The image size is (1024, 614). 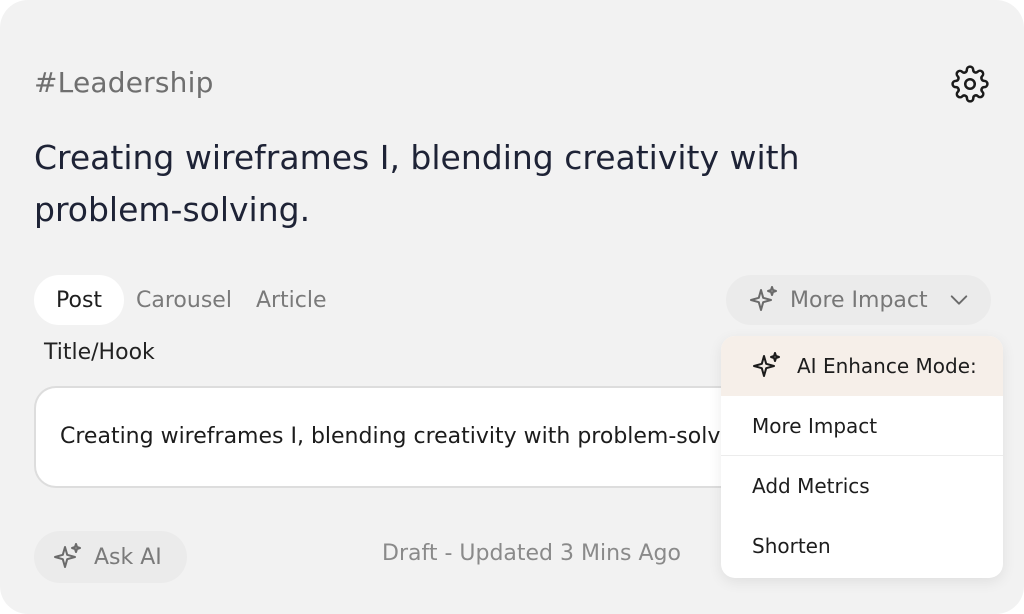 I want to click on menu-header-label: AI Enhance Mode:, so click(x=887, y=366).